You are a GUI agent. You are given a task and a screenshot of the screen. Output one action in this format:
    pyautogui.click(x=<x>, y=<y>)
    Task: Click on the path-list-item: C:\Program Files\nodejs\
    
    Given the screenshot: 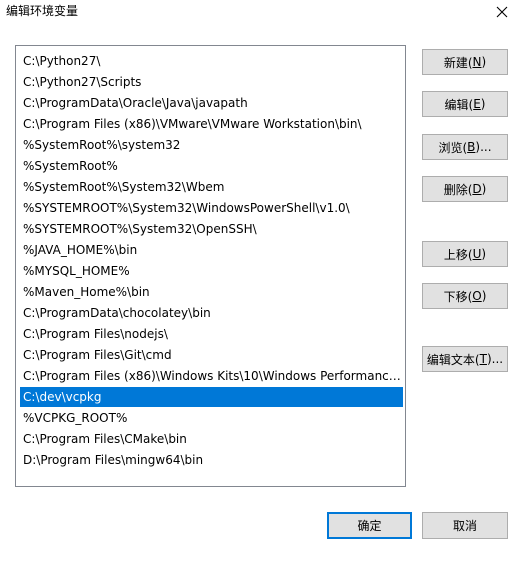 What is the action you would take?
    pyautogui.click(x=211, y=334)
    